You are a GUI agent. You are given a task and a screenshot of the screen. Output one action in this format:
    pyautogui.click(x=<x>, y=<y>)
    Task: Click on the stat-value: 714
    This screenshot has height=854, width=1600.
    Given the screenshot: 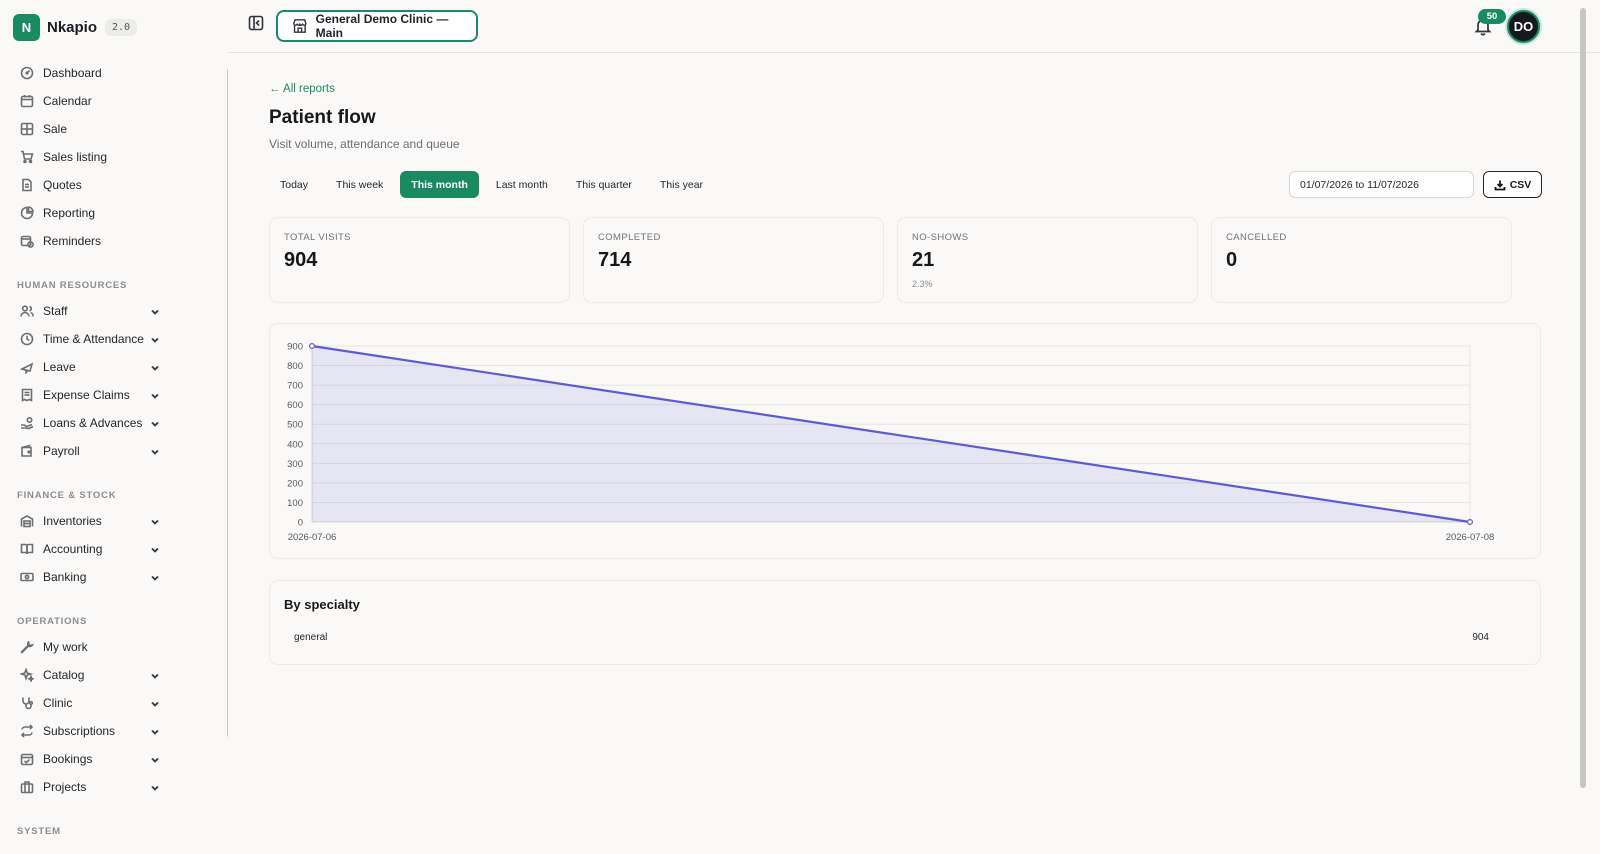 What is the action you would take?
    pyautogui.click(x=615, y=260)
    